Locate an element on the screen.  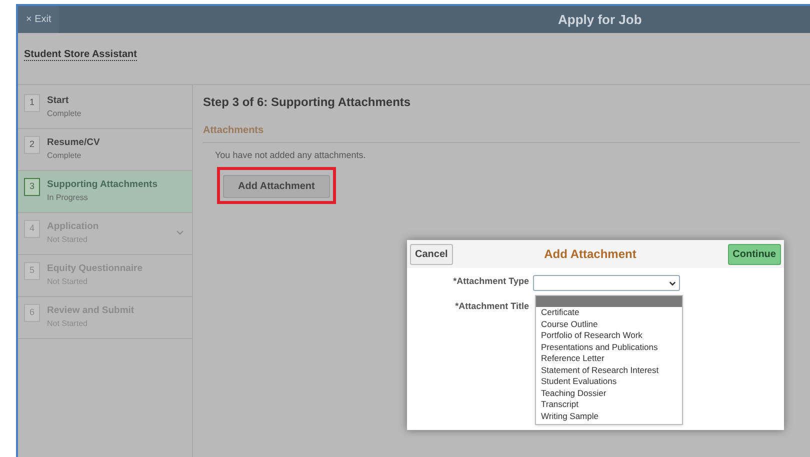
step-item: 3 Supporting Attachments In Progress is located at coordinates (105, 192).